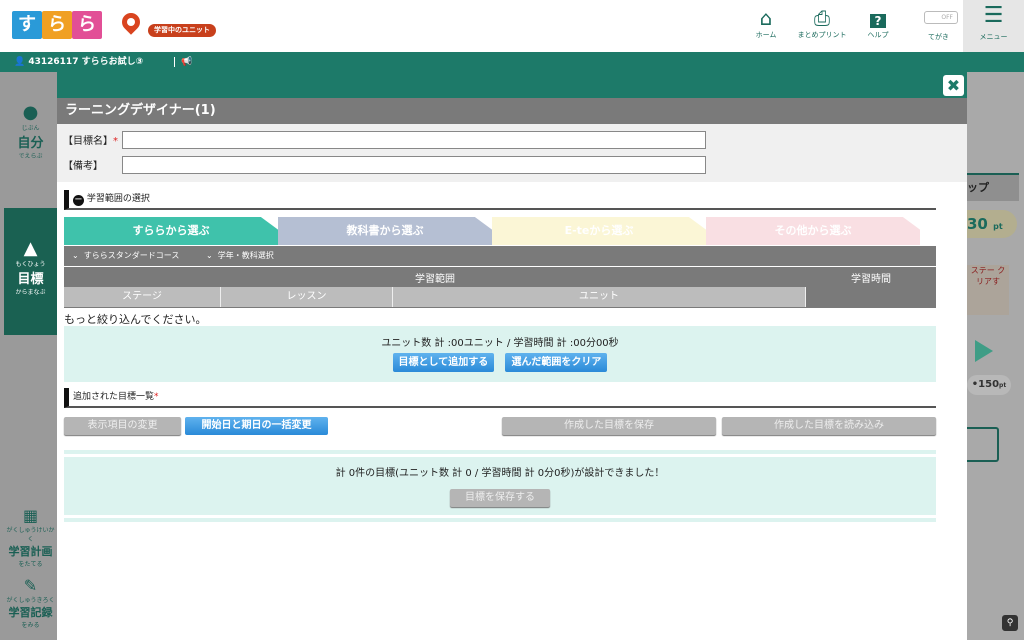  Describe the element at coordinates (813, 231) in the screenshot. I see `tab-other: その他から選ぶ` at that location.